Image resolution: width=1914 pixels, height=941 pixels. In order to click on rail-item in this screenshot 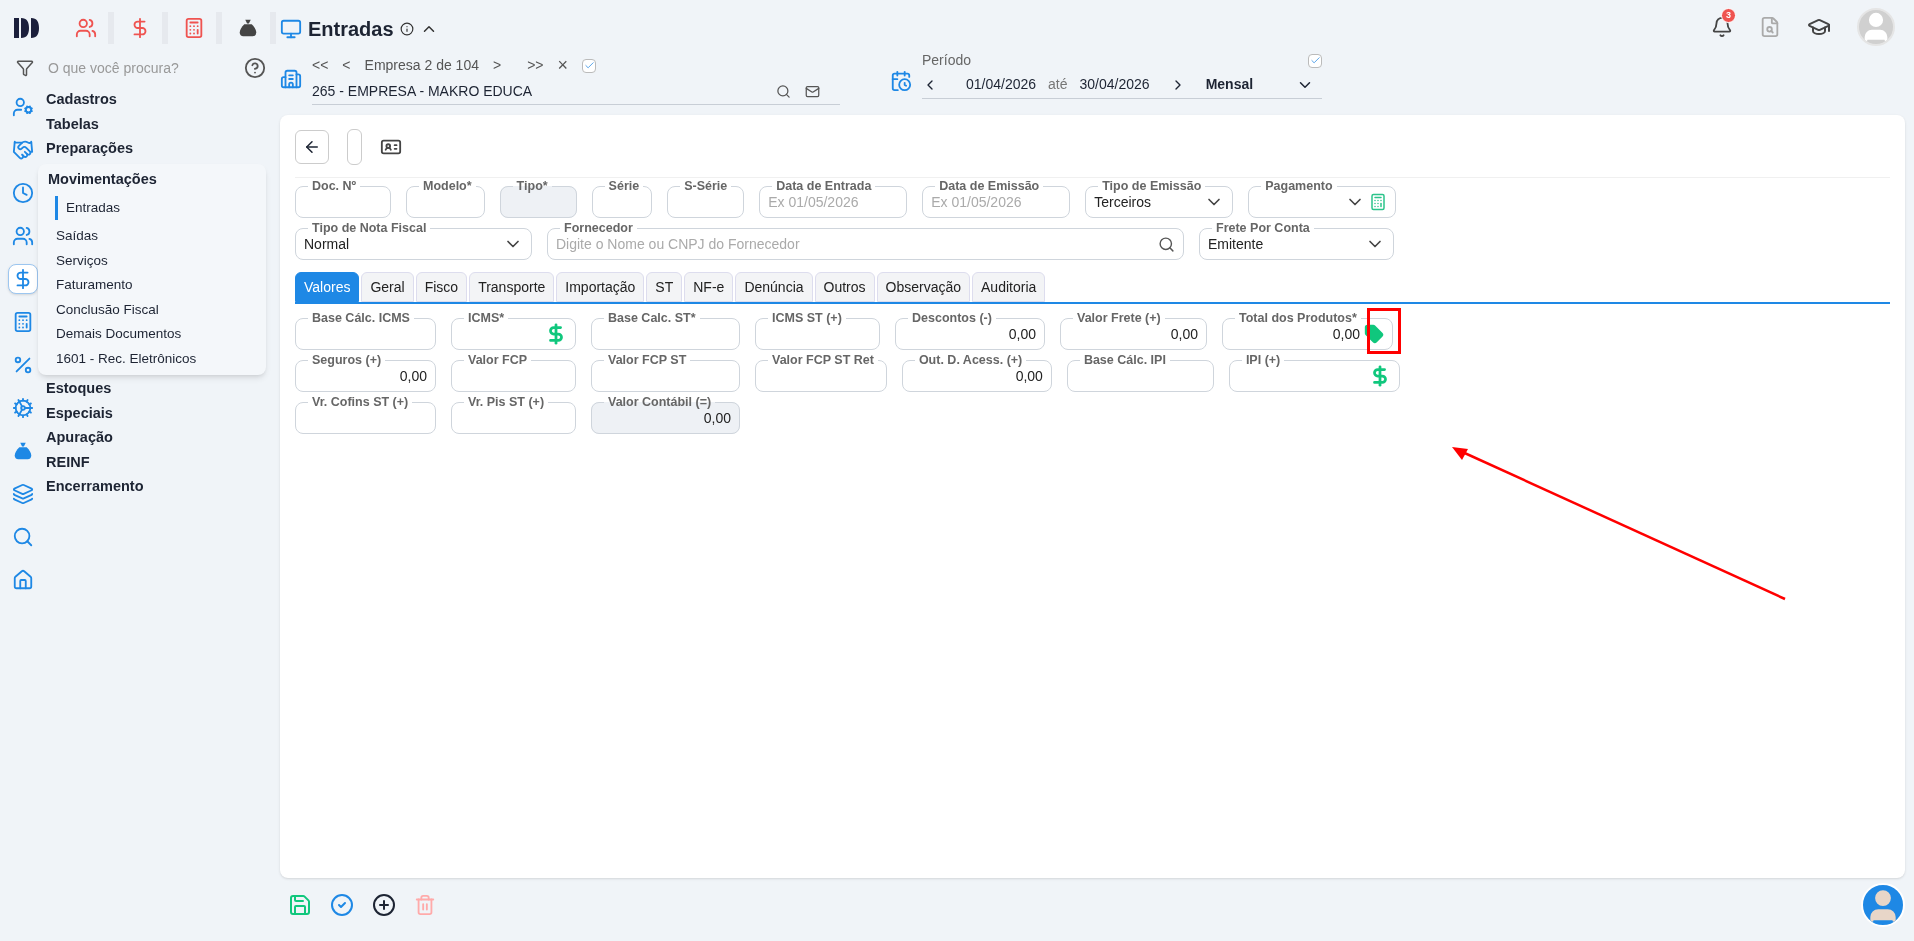, I will do `click(23, 279)`.